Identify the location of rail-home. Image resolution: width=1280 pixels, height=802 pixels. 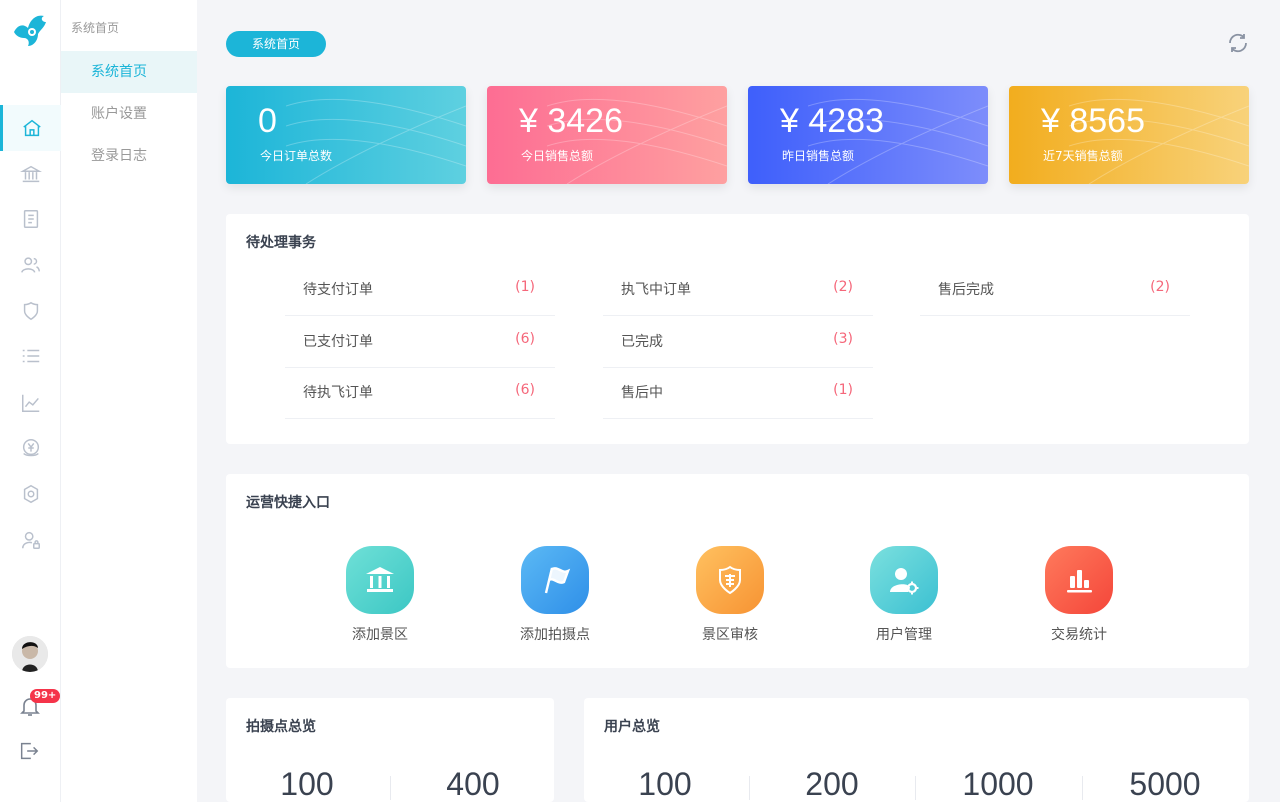
(30, 128).